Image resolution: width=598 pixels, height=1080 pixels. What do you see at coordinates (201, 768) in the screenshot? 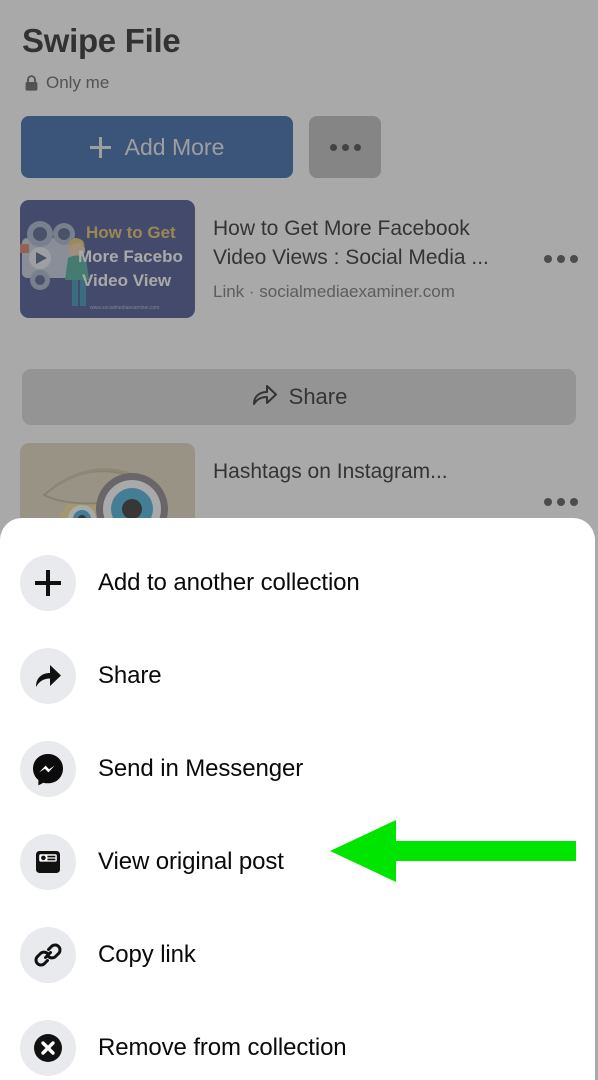
I see `menu-item-label: Send in Messenger` at bounding box center [201, 768].